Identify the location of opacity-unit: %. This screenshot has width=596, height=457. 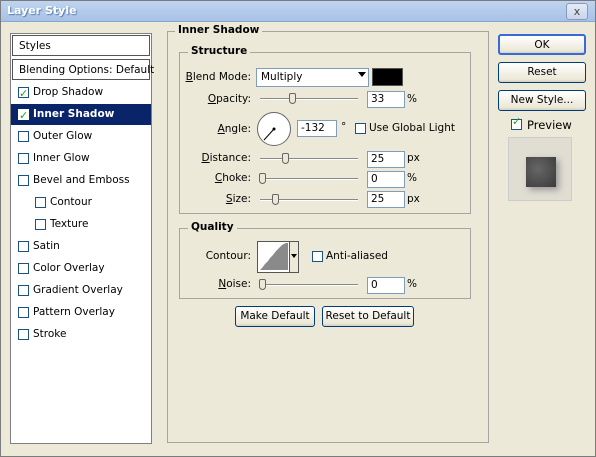
(412, 99).